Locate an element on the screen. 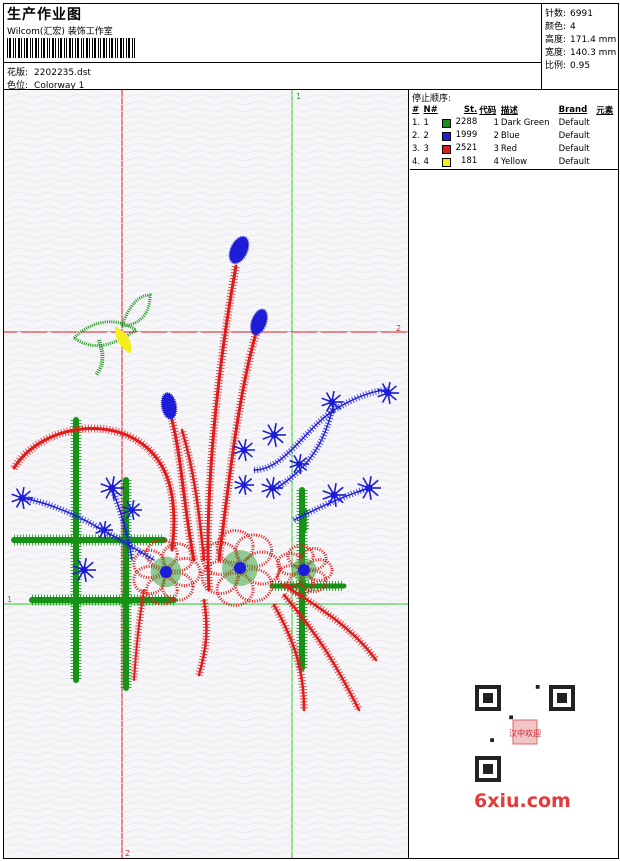  design-file-row: 花版: 2202235.dst is located at coordinates (49, 71).